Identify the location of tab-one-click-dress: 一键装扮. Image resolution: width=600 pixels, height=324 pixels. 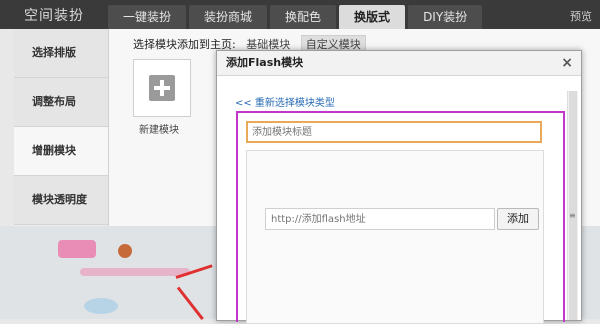
(147, 17).